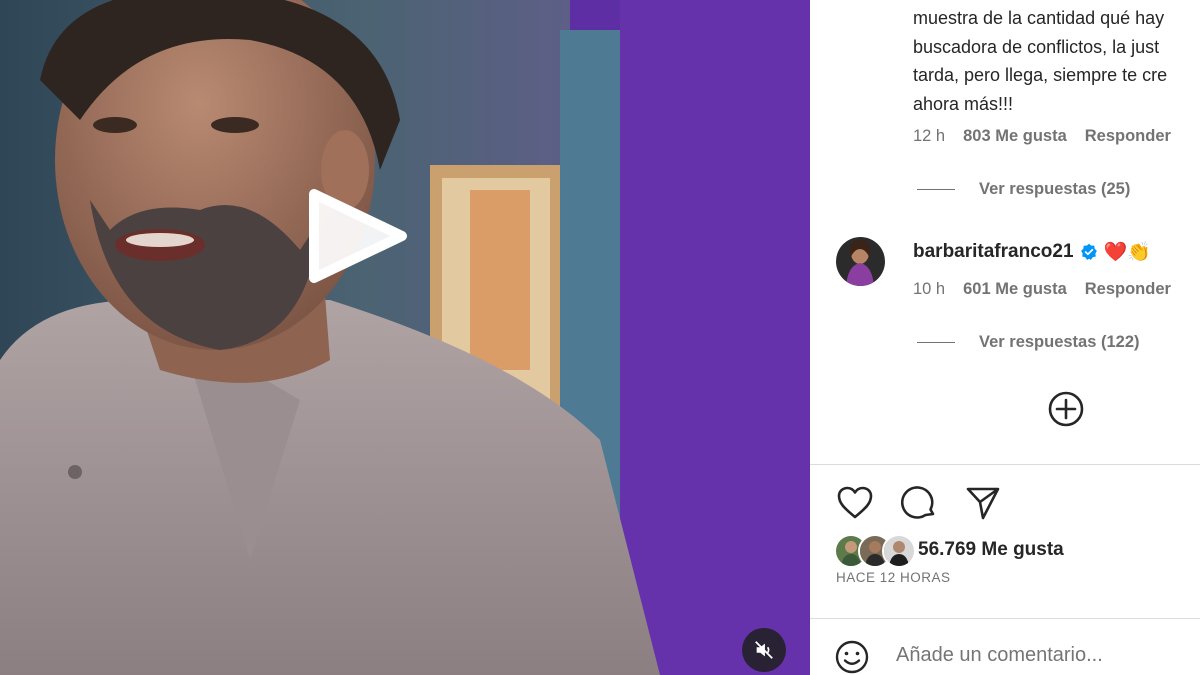 Image resolution: width=1200 pixels, height=675 pixels. Describe the element at coordinates (358, 236) in the screenshot. I see `play-icon` at that location.